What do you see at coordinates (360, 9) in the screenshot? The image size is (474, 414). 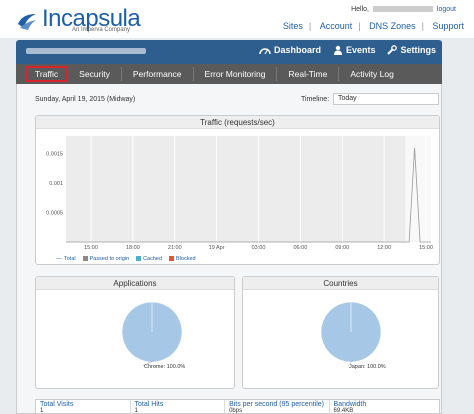 I see `hello-label: Hello,` at bounding box center [360, 9].